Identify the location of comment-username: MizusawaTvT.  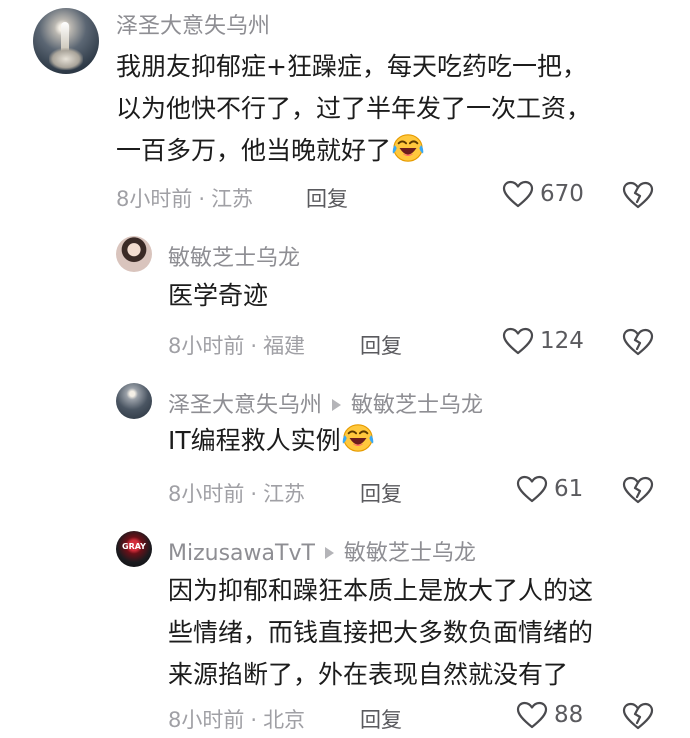
(241, 553).